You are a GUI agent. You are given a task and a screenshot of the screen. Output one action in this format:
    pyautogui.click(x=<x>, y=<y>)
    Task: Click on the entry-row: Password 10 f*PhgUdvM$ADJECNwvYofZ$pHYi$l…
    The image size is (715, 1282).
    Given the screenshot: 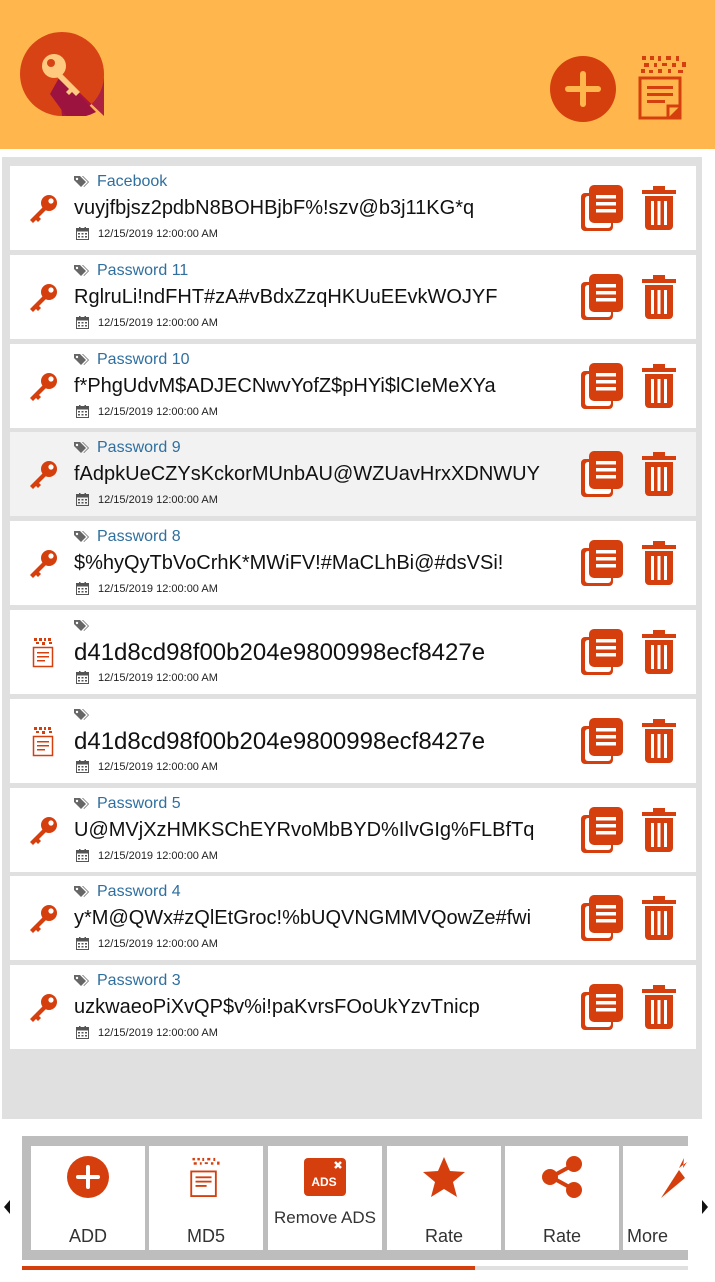 What is the action you would take?
    pyautogui.click(x=353, y=386)
    